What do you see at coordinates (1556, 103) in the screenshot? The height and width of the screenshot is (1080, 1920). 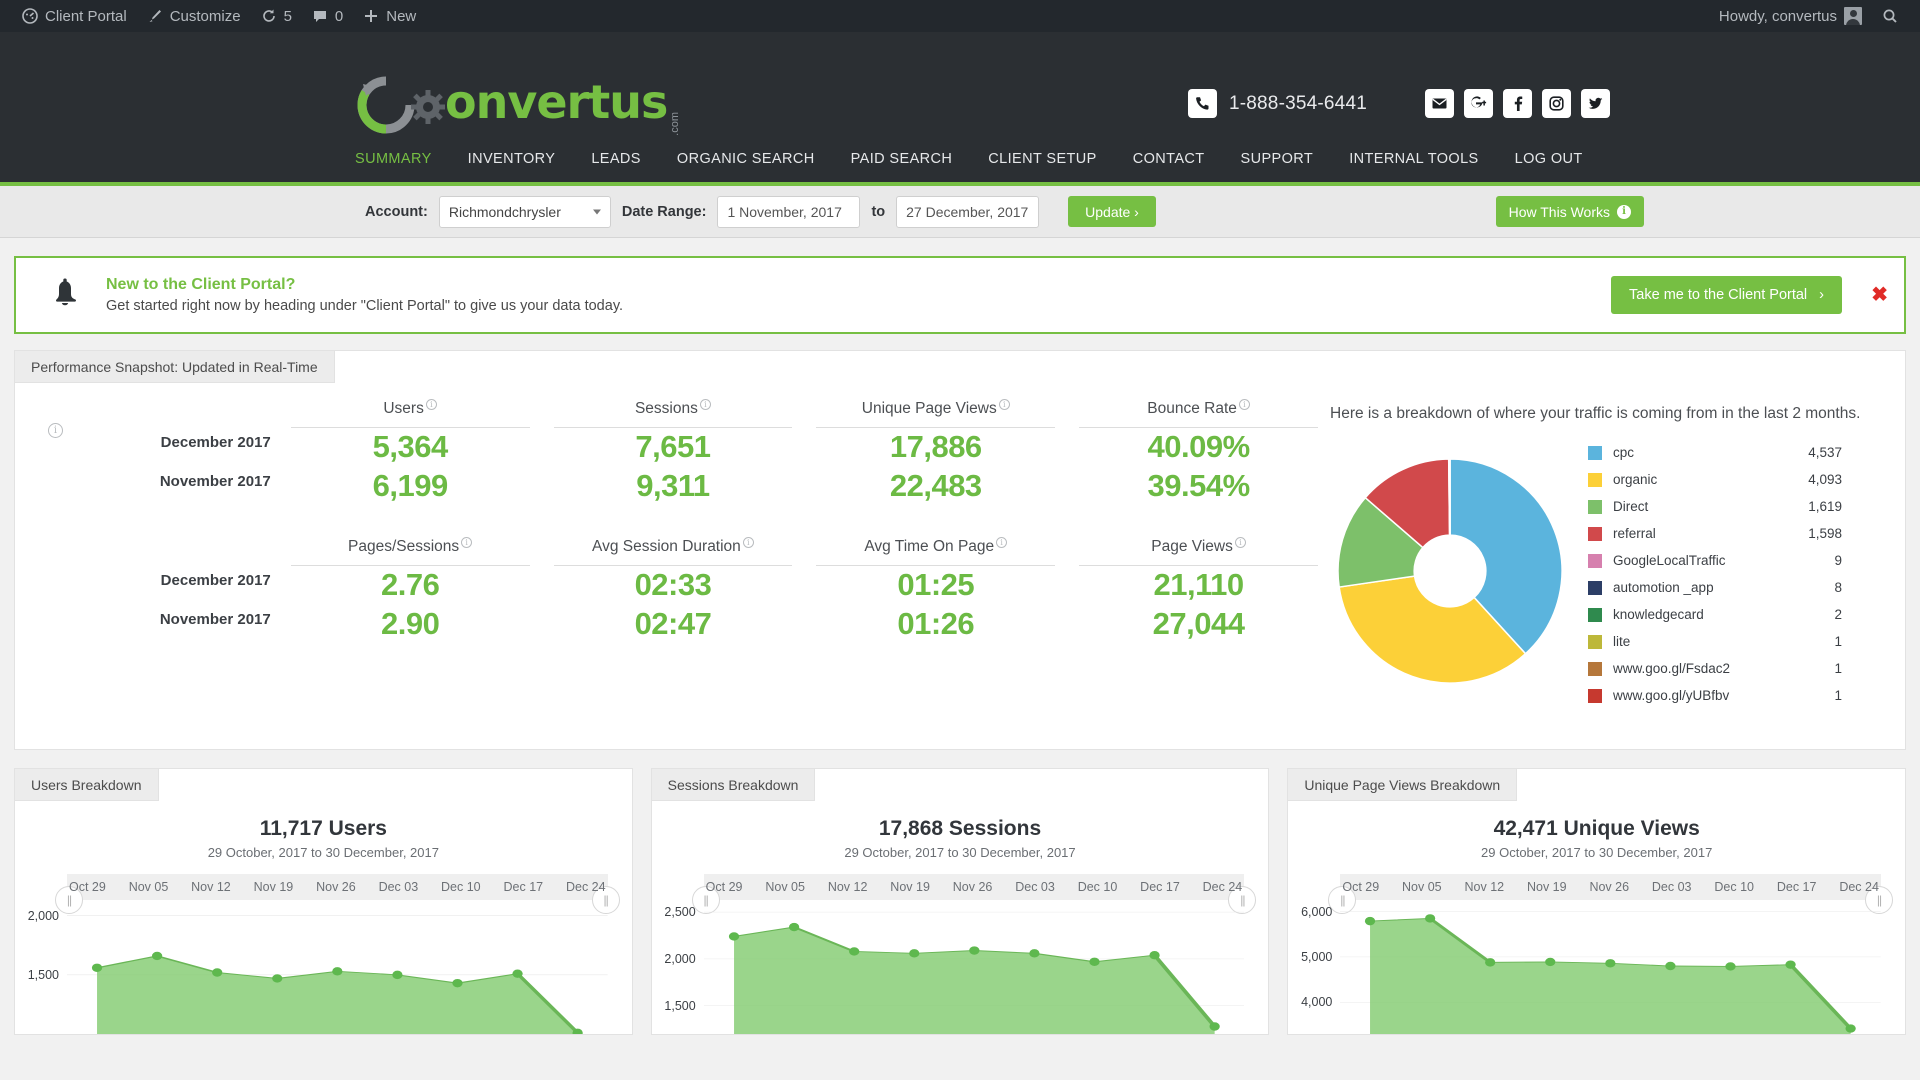 I see `instagram-icon` at bounding box center [1556, 103].